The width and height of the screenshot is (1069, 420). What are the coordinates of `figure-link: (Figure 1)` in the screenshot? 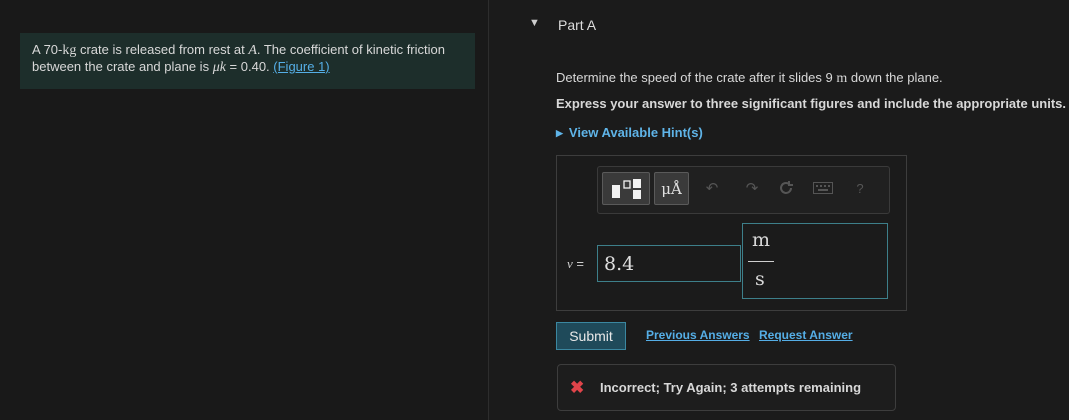 It's located at (301, 66).